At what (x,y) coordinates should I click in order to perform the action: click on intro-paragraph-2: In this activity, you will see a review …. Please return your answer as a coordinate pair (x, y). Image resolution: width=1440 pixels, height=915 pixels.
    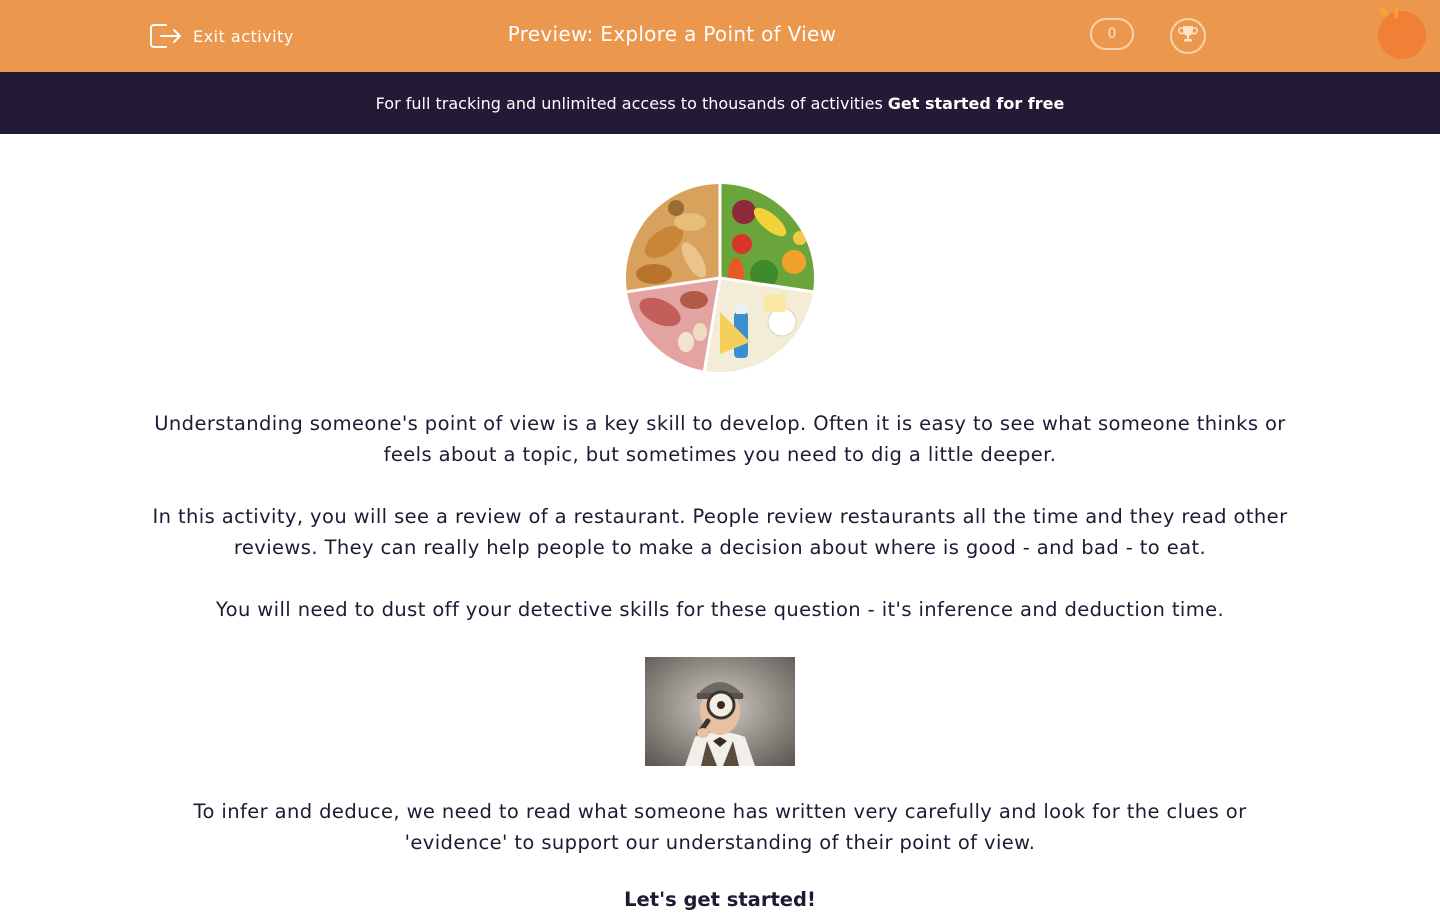
    Looking at the image, I should click on (720, 532).